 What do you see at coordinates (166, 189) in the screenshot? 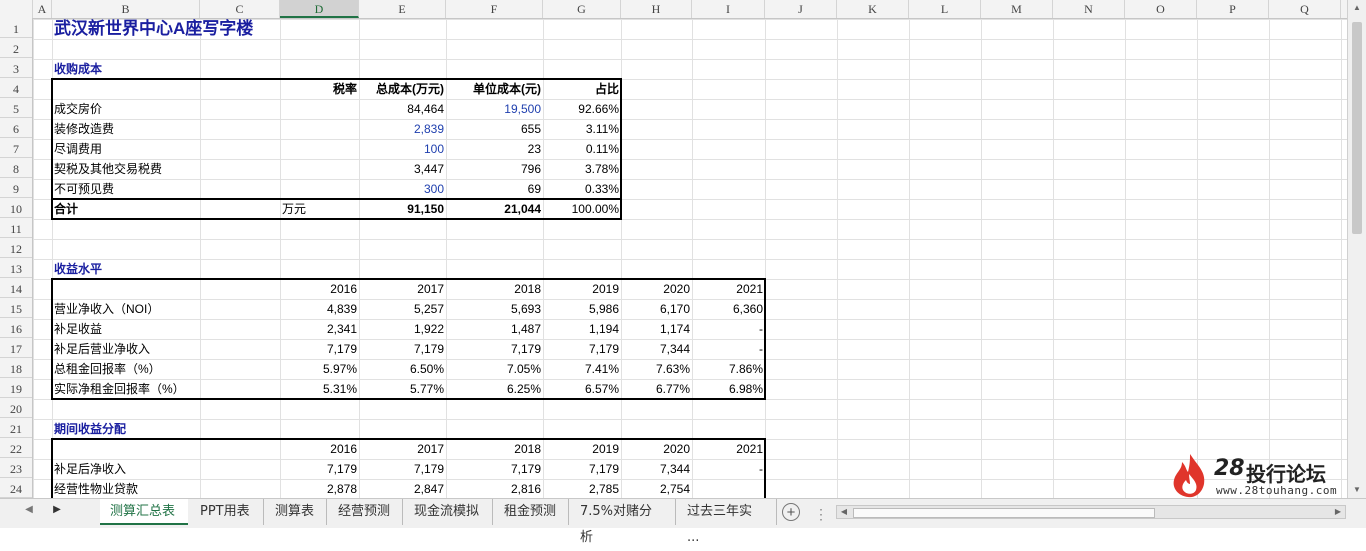
I see `acq-row-label: 不可预见费` at bounding box center [166, 189].